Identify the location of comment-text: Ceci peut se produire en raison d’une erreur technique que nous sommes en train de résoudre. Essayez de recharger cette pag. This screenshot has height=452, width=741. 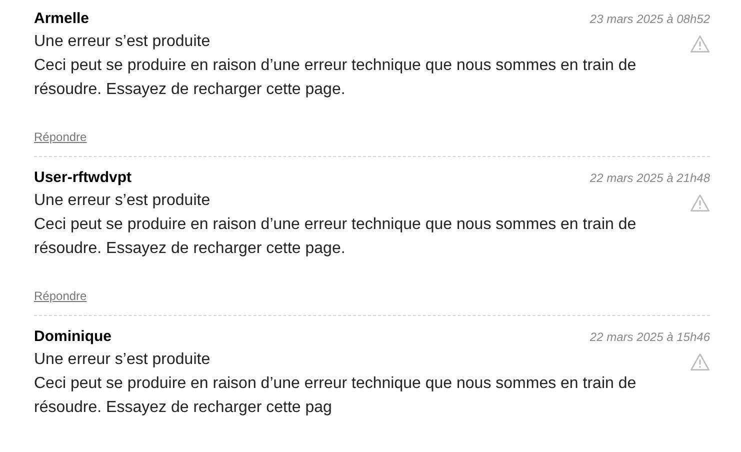
(336, 396).